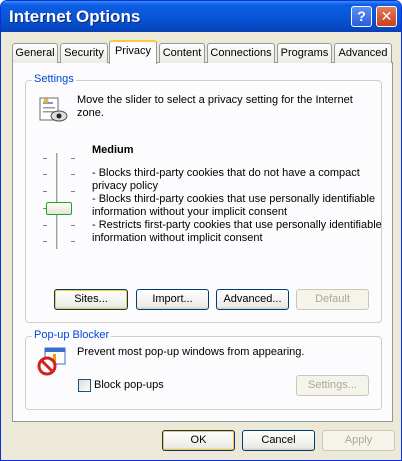 Image resolution: width=402 pixels, height=461 pixels. What do you see at coordinates (54, 79) in the screenshot?
I see `settings-group-label: Settings` at bounding box center [54, 79].